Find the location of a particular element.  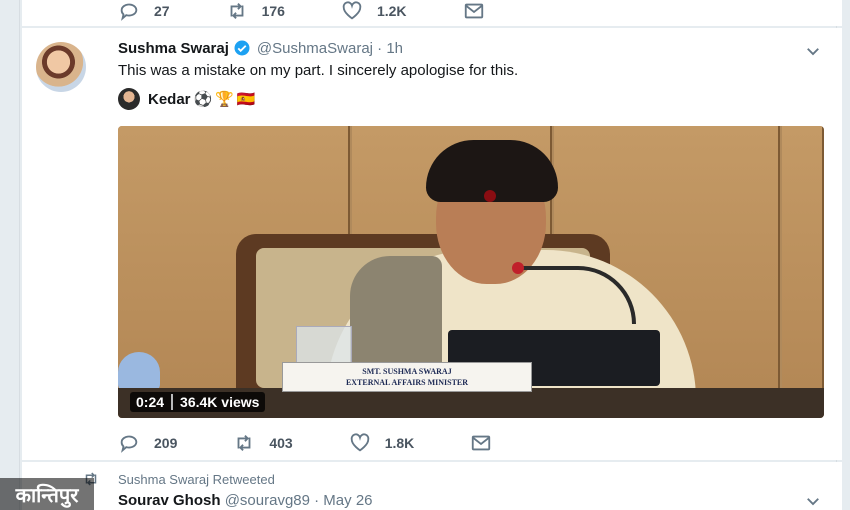

previous-tweet-actions: 27 176 1.2K is located at coordinates (336, 11).